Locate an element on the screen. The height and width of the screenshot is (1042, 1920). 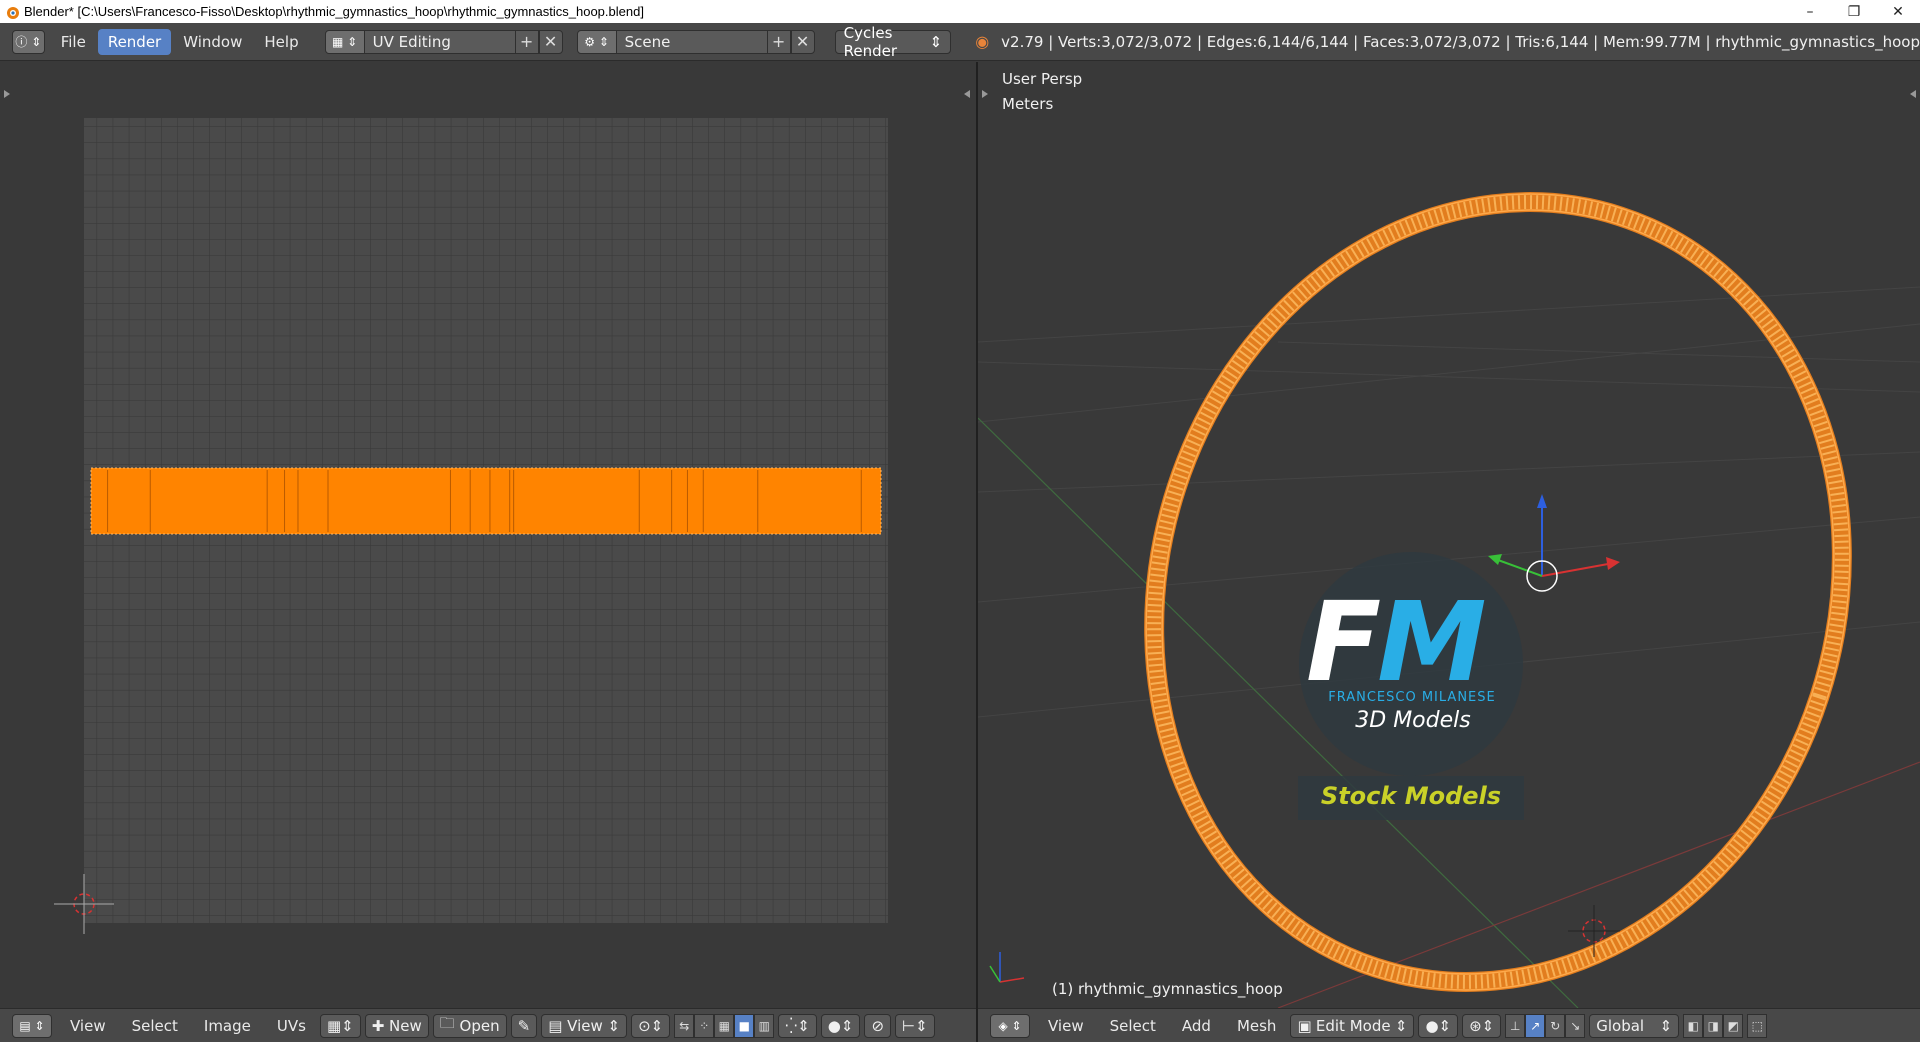
uv-island-strip is located at coordinates (486, 501).